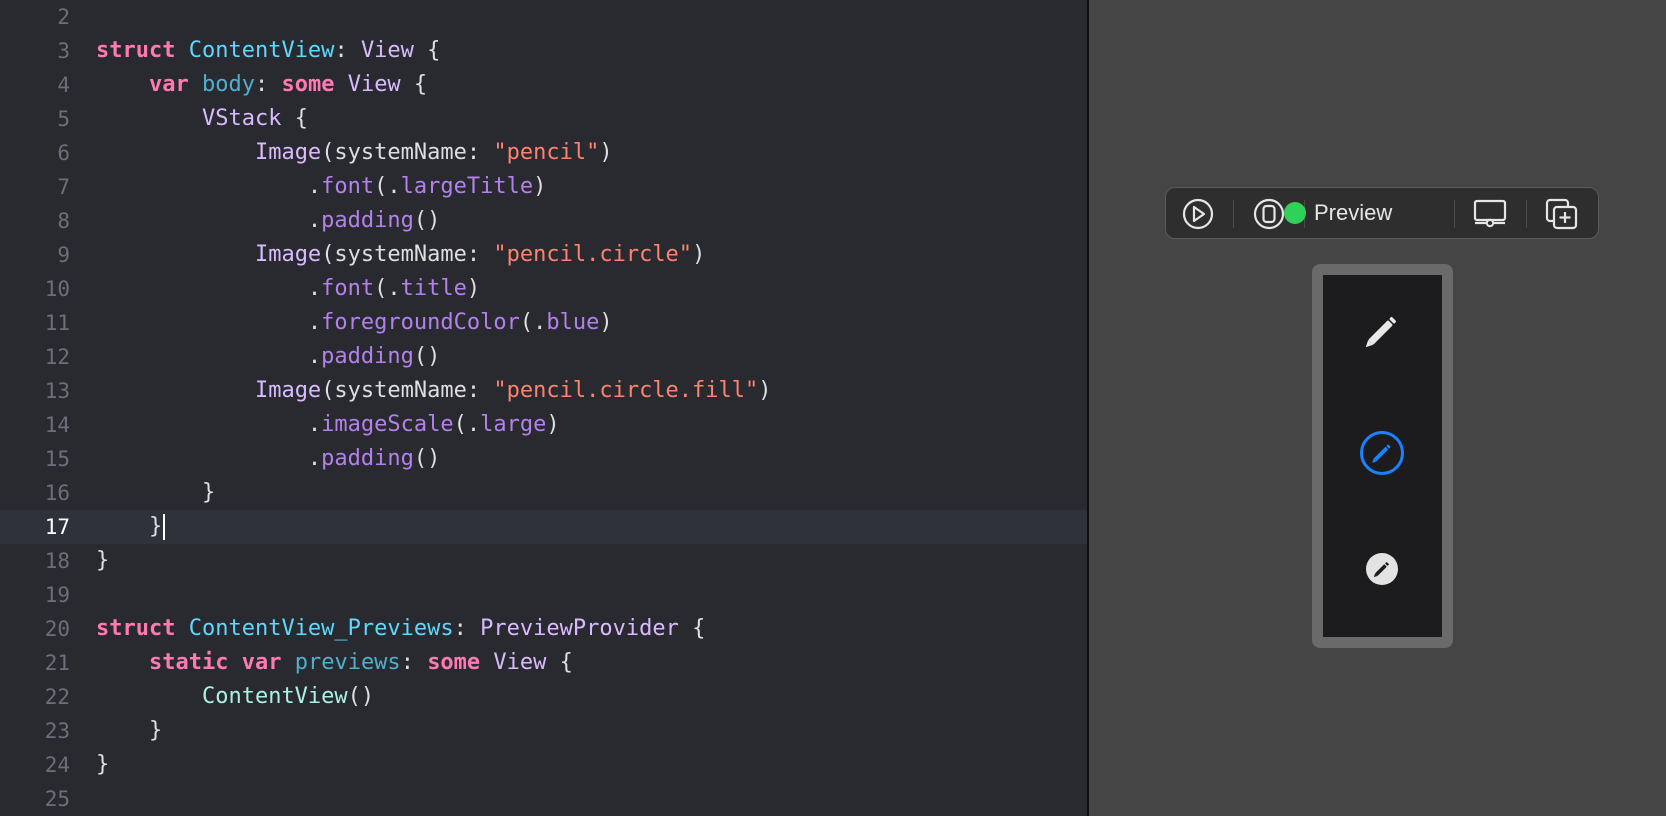 Image resolution: width=1666 pixels, height=816 pixels. I want to click on pencil-circle-fill-icon, so click(1382, 569).